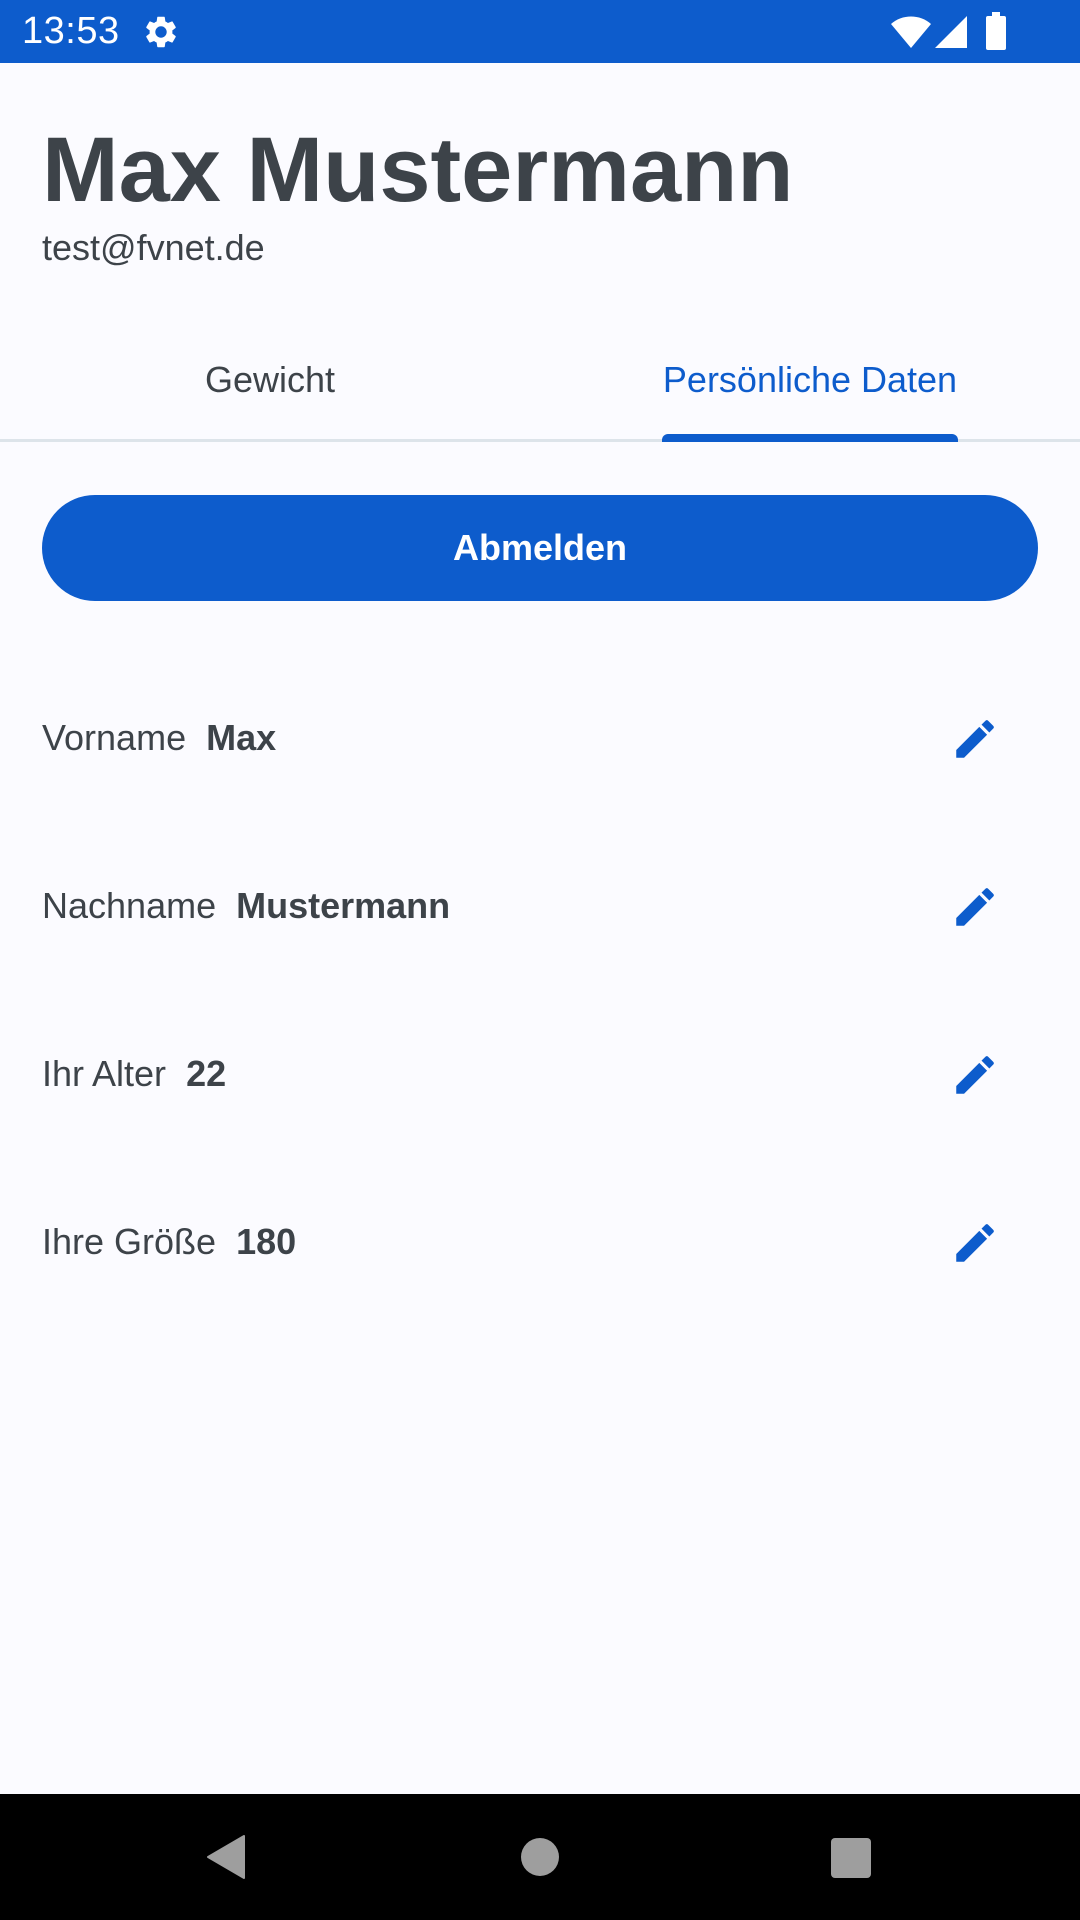  What do you see at coordinates (206, 1073) in the screenshot?
I see `field-value: 22` at bounding box center [206, 1073].